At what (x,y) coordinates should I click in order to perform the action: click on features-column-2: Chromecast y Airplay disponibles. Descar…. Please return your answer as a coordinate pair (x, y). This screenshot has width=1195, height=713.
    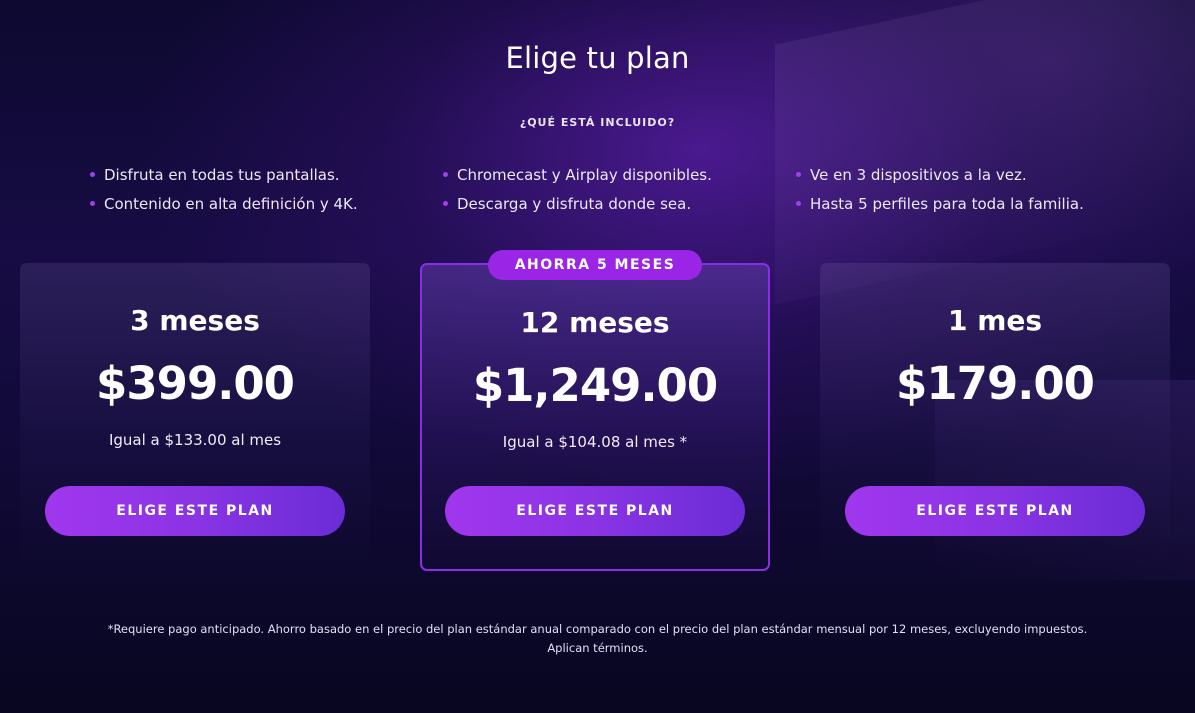
    Looking at the image, I should click on (577, 189).